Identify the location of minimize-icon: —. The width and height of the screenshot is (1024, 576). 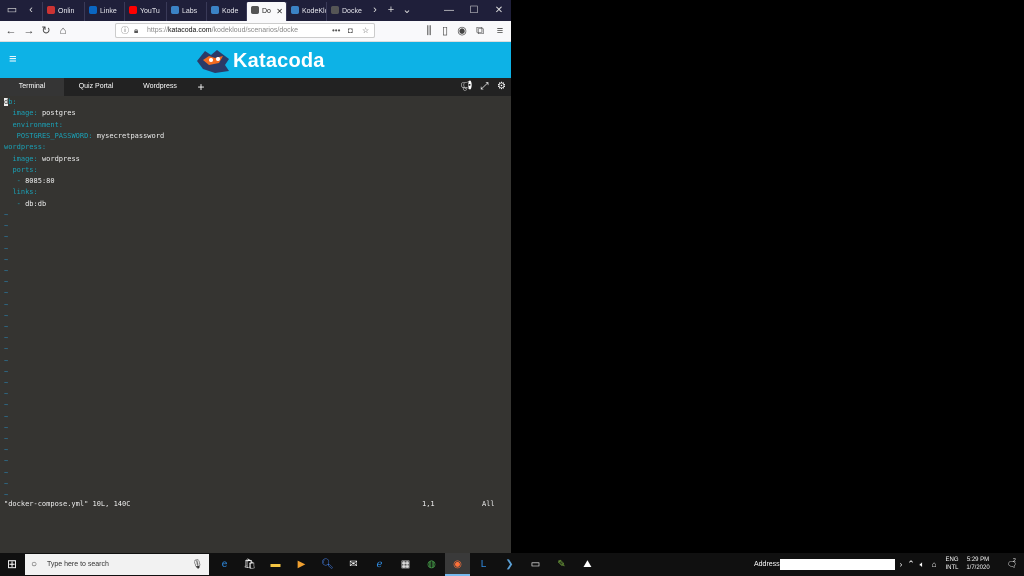
(449, 10).